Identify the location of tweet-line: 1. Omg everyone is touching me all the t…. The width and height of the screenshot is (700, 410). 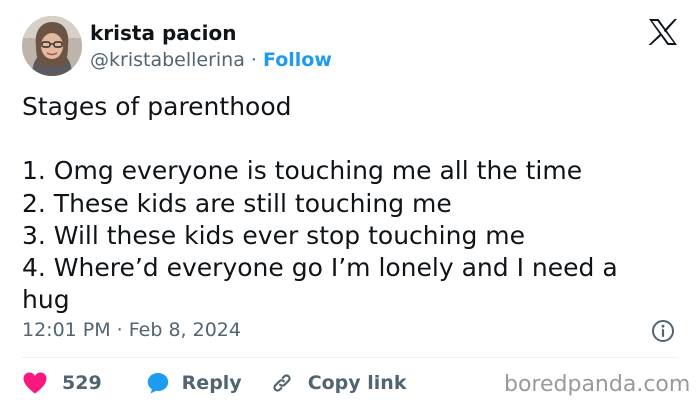
(302, 171).